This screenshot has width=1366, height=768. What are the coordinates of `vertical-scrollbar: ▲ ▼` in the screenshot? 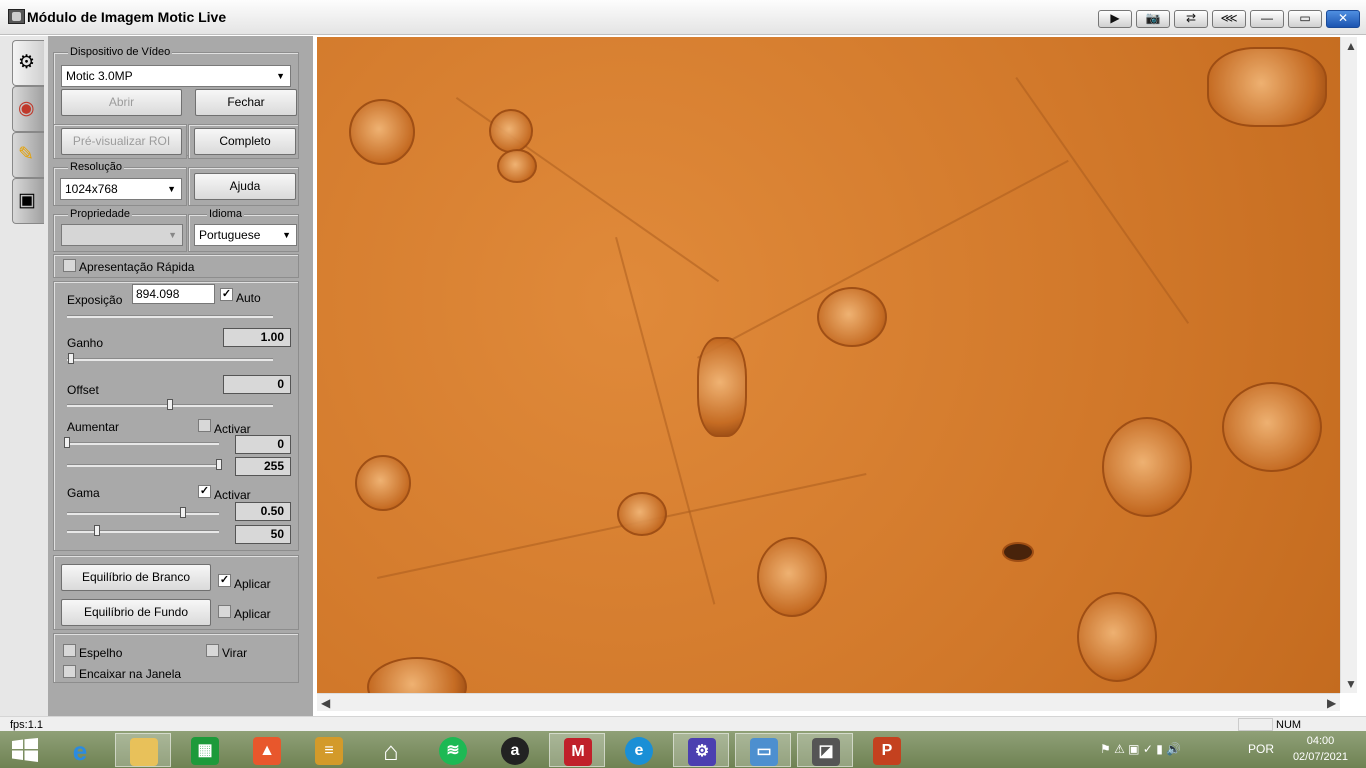 It's located at (1348, 365).